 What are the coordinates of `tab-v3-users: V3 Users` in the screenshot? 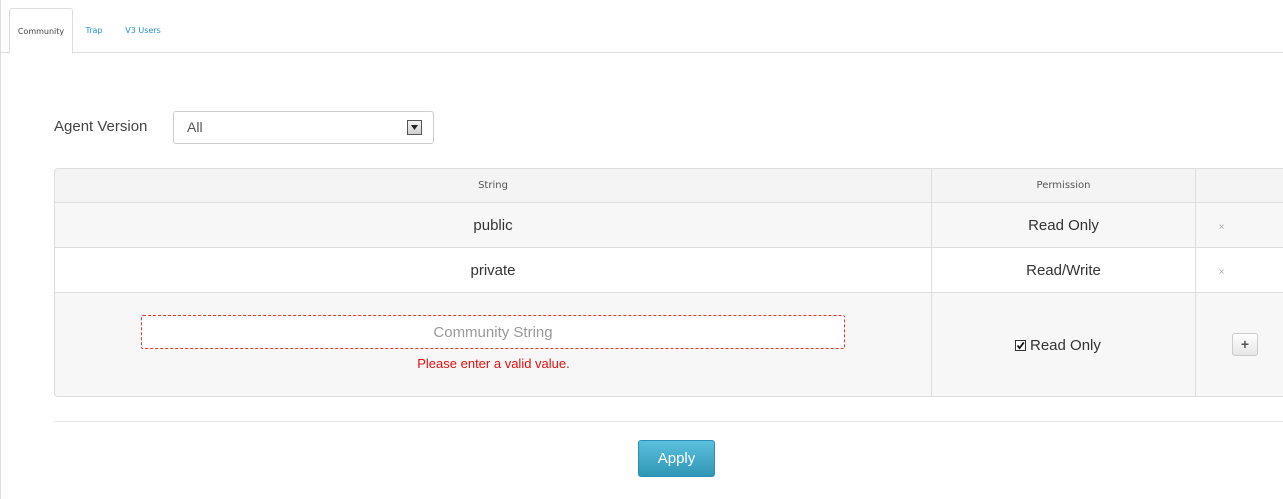 It's located at (143, 30).